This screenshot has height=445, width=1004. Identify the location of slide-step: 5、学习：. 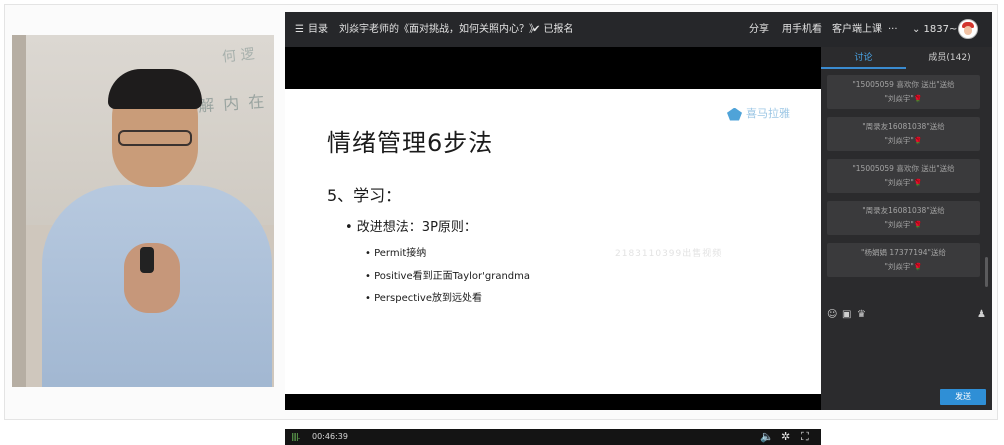
(364, 195).